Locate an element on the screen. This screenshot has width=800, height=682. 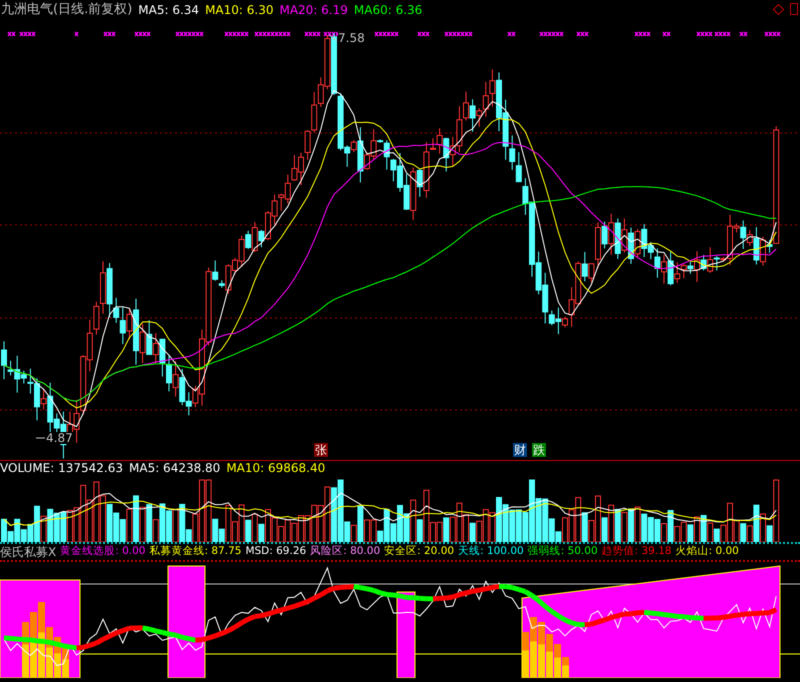
indicator-readout: 私募黄金线: 87.75 is located at coordinates (196, 552).